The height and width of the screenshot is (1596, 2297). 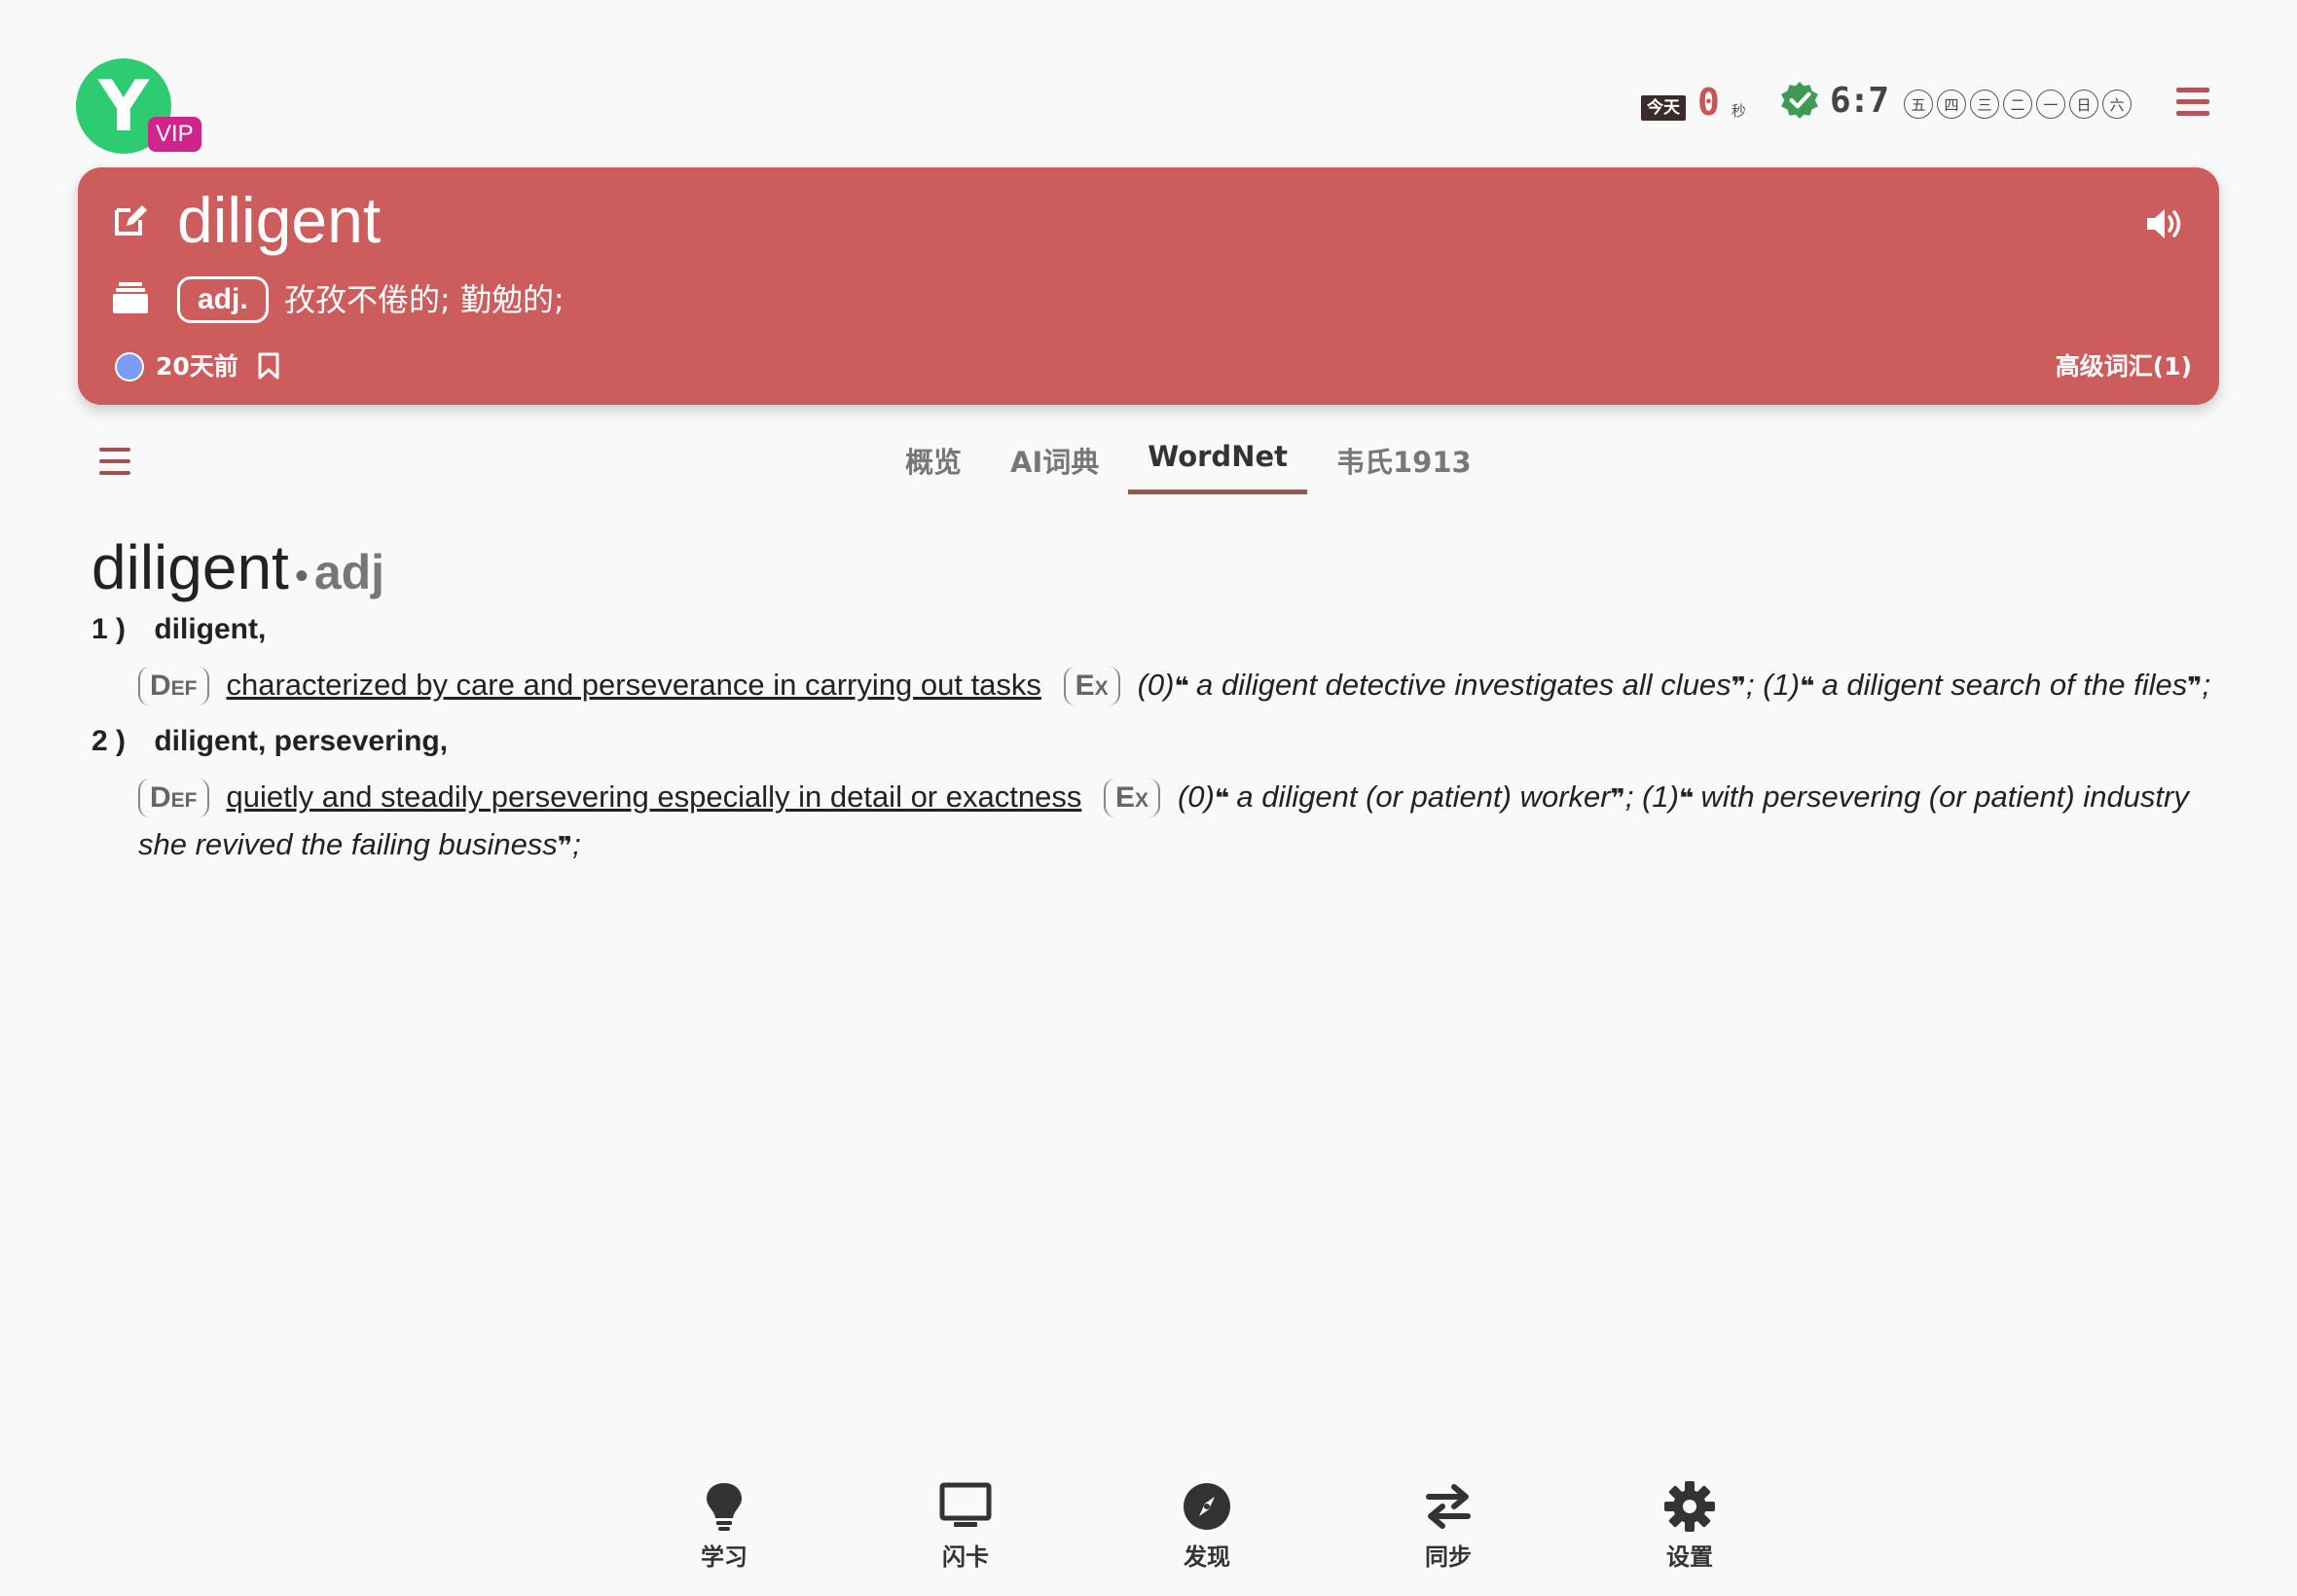 I want to click on bottom-nav: 学习 闪卡 发现 同步 设置, so click(x=1206, y=1525).